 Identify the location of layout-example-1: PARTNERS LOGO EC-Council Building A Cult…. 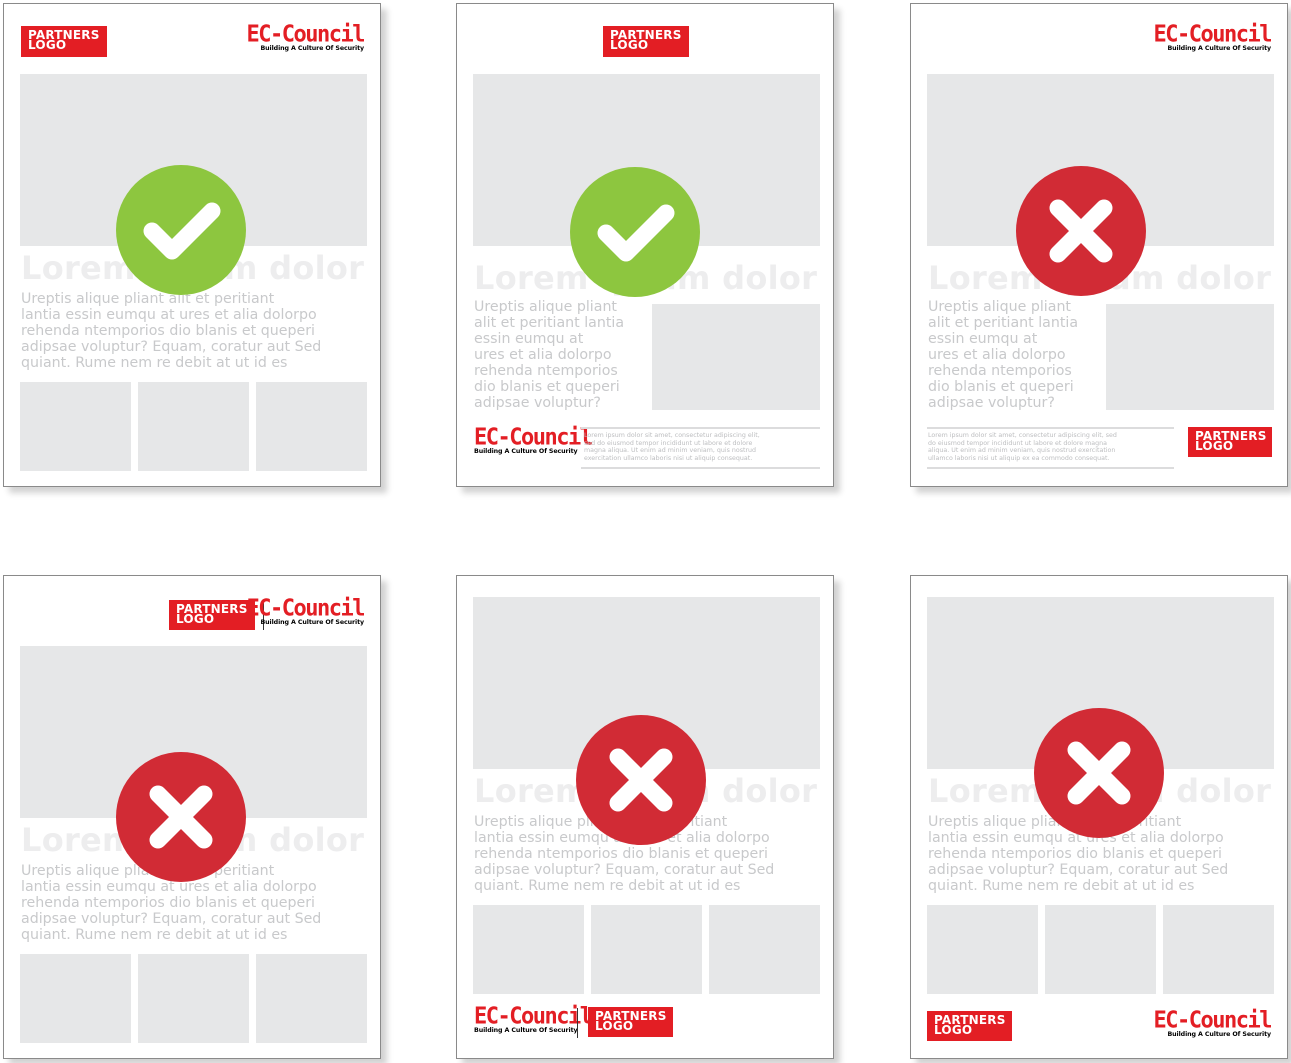
(192, 245).